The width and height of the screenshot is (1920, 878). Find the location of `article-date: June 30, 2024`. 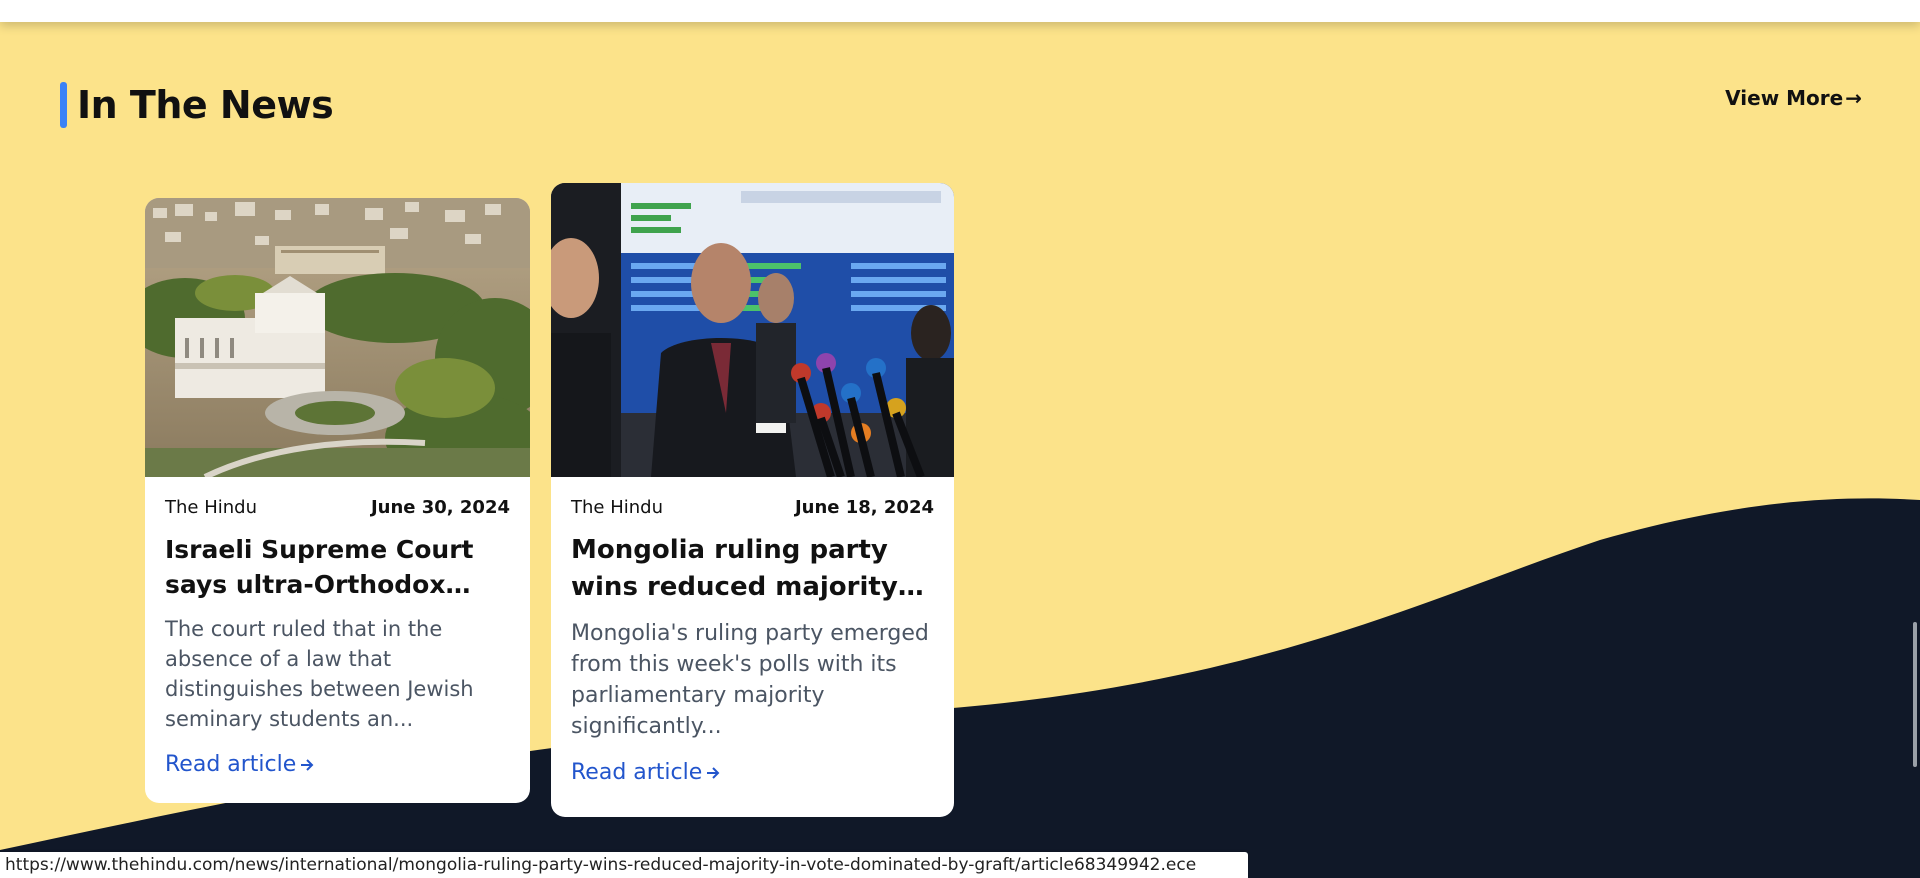

article-date: June 30, 2024 is located at coordinates (440, 507).